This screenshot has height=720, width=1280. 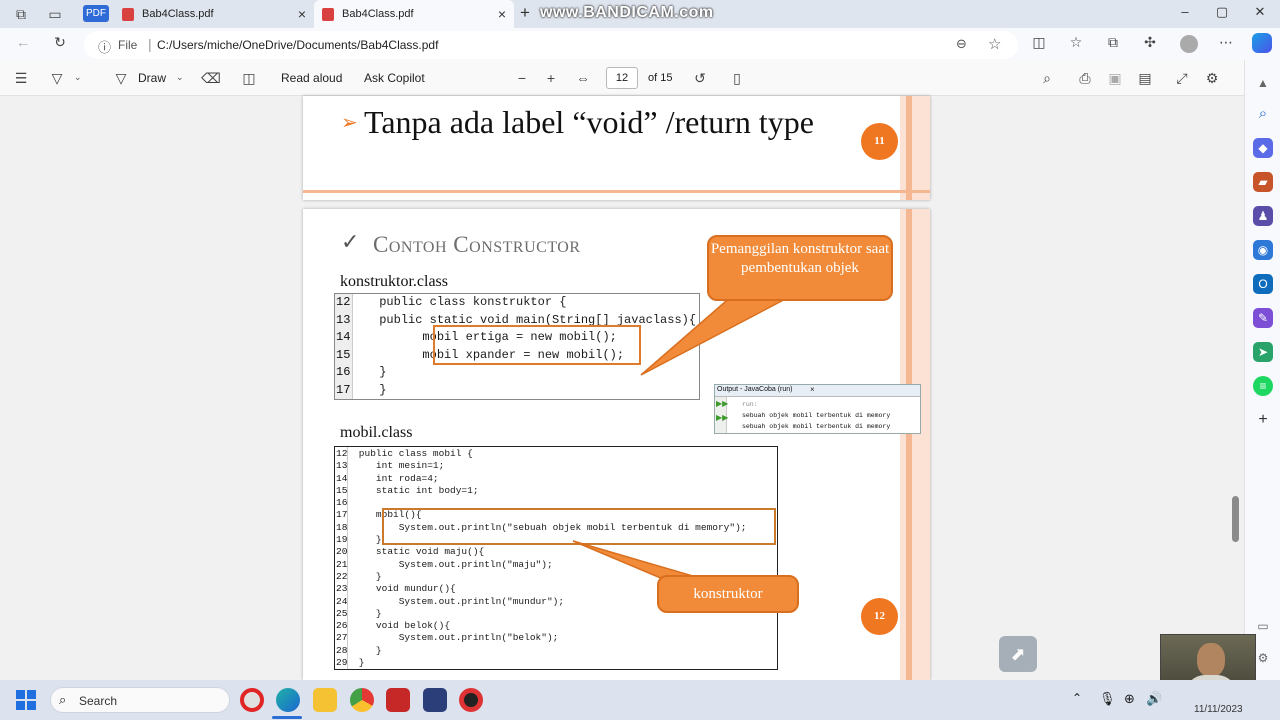 I want to click on sidebar-toggle-icon: ▭, so click(x=1263, y=626).